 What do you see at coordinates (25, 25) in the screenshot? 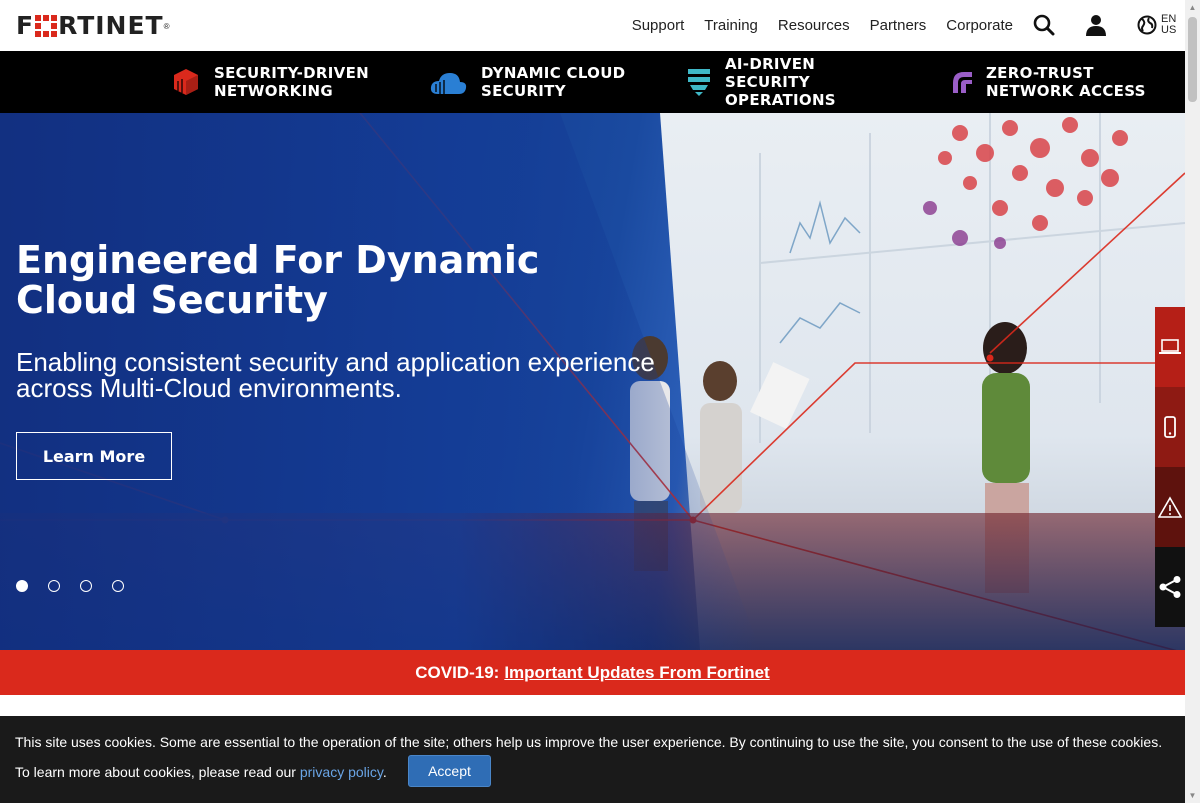
I see `logo-text-left: F` at bounding box center [25, 25].